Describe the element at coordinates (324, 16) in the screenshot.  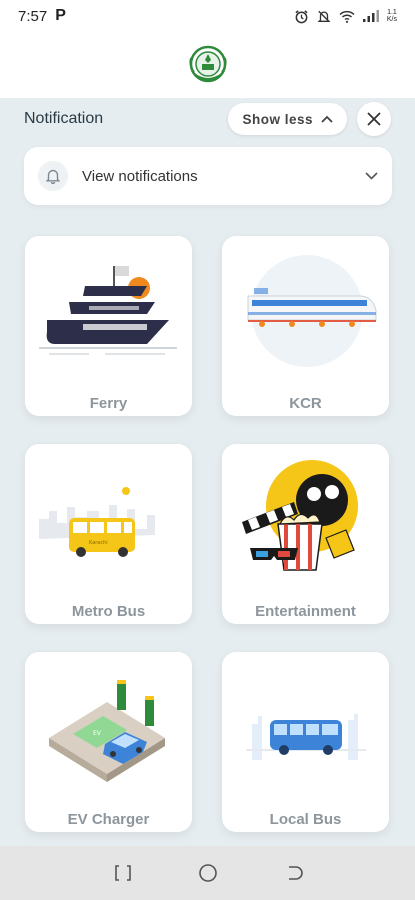
I see `mute-bell-icon` at that location.